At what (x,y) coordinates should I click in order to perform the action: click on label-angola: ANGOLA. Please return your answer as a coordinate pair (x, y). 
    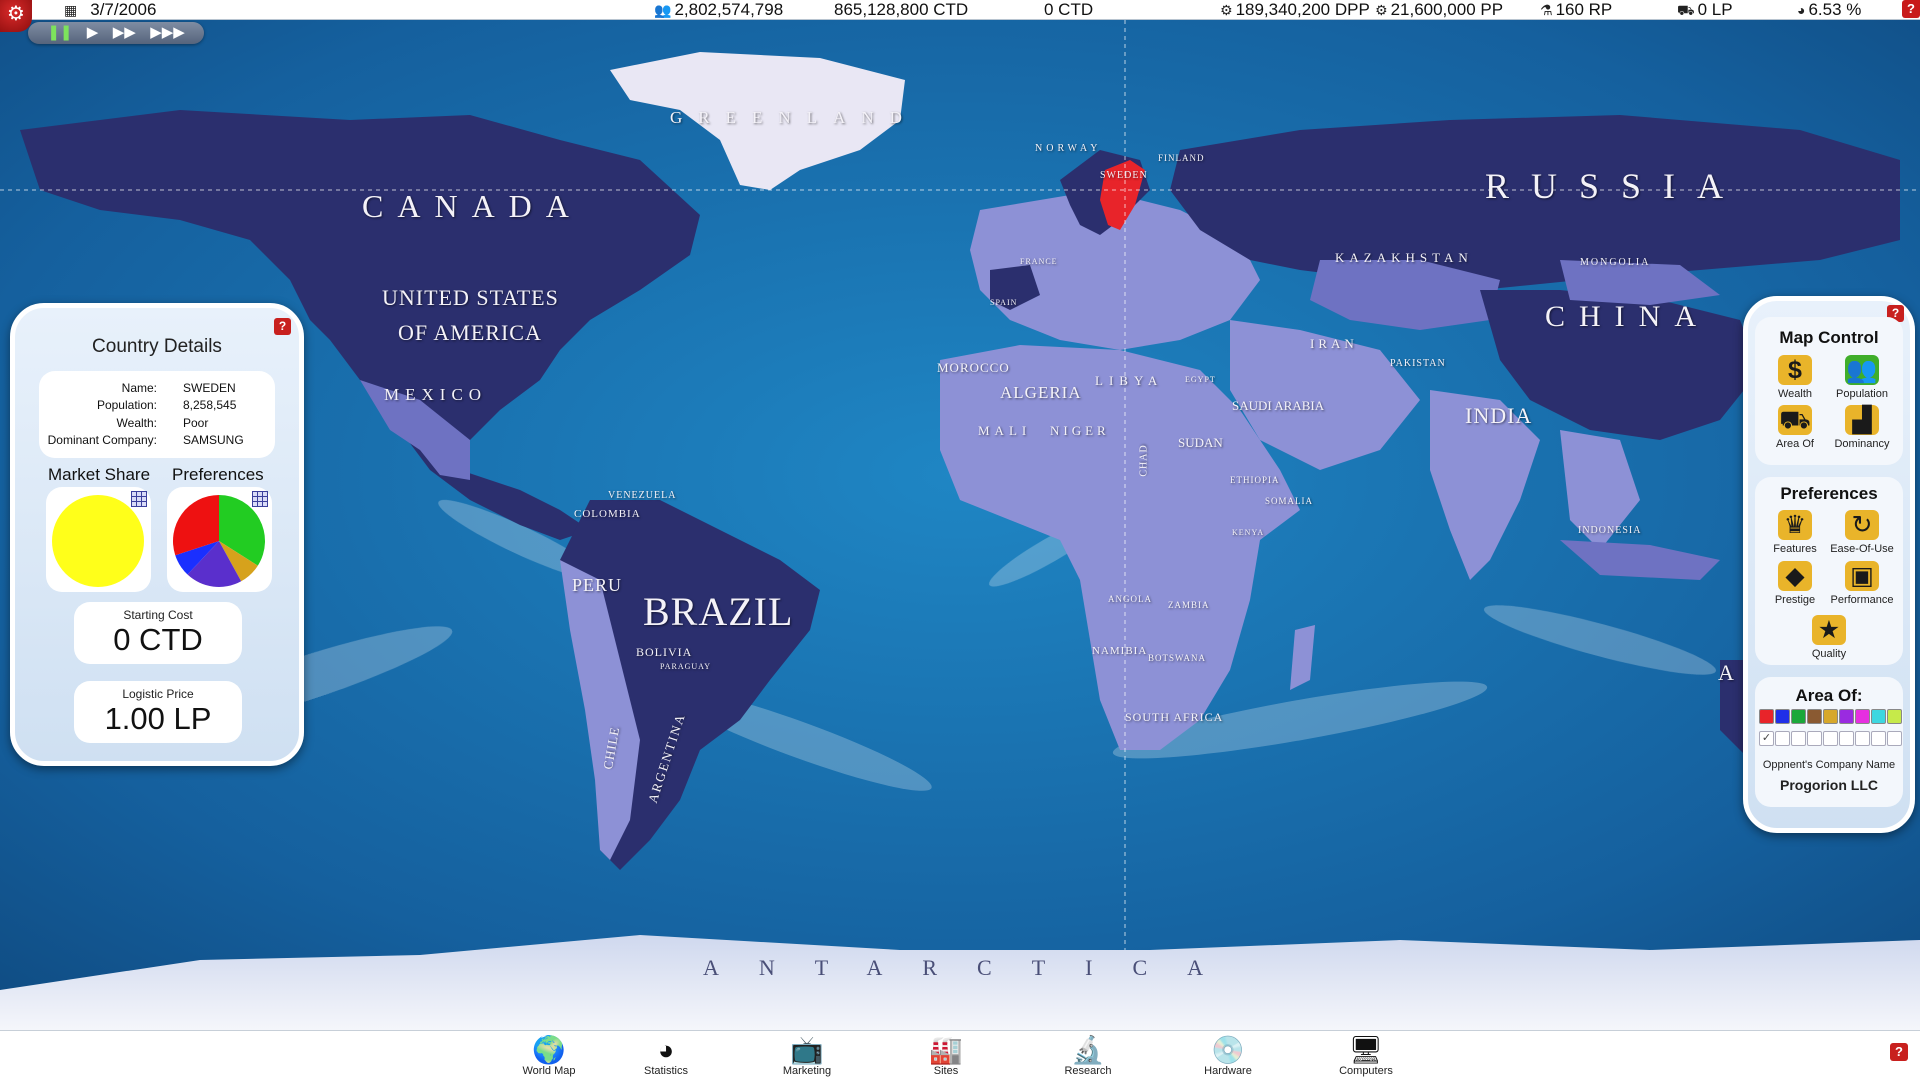
    Looking at the image, I should click on (1130, 599).